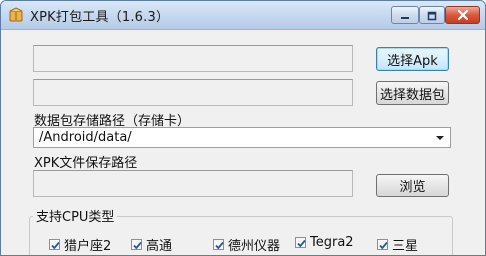 The width and height of the screenshot is (486, 256). I want to click on xpk-save-path-label: XPK文件保存路径, so click(86, 163).